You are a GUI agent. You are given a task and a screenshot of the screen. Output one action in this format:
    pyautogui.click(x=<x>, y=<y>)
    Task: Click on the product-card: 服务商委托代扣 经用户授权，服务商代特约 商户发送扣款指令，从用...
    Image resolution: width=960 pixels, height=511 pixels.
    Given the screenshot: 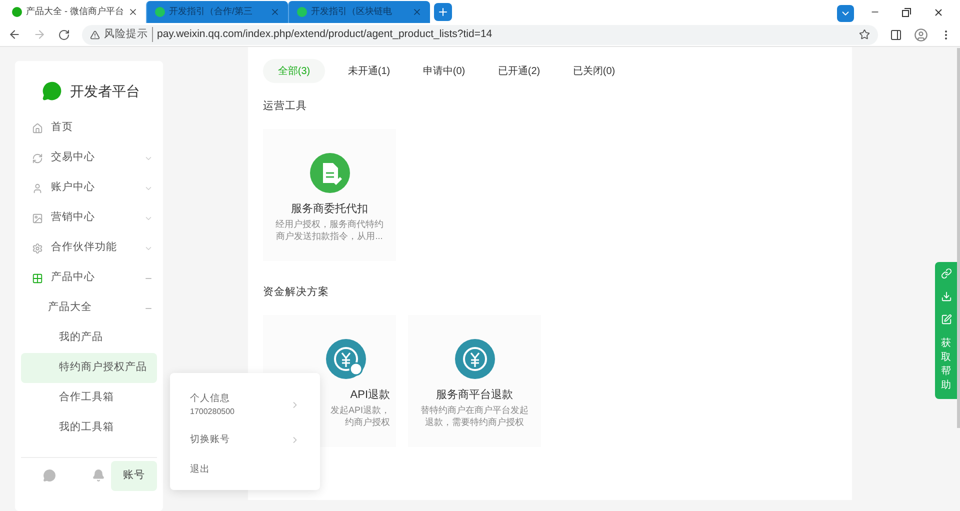 What is the action you would take?
    pyautogui.click(x=329, y=195)
    